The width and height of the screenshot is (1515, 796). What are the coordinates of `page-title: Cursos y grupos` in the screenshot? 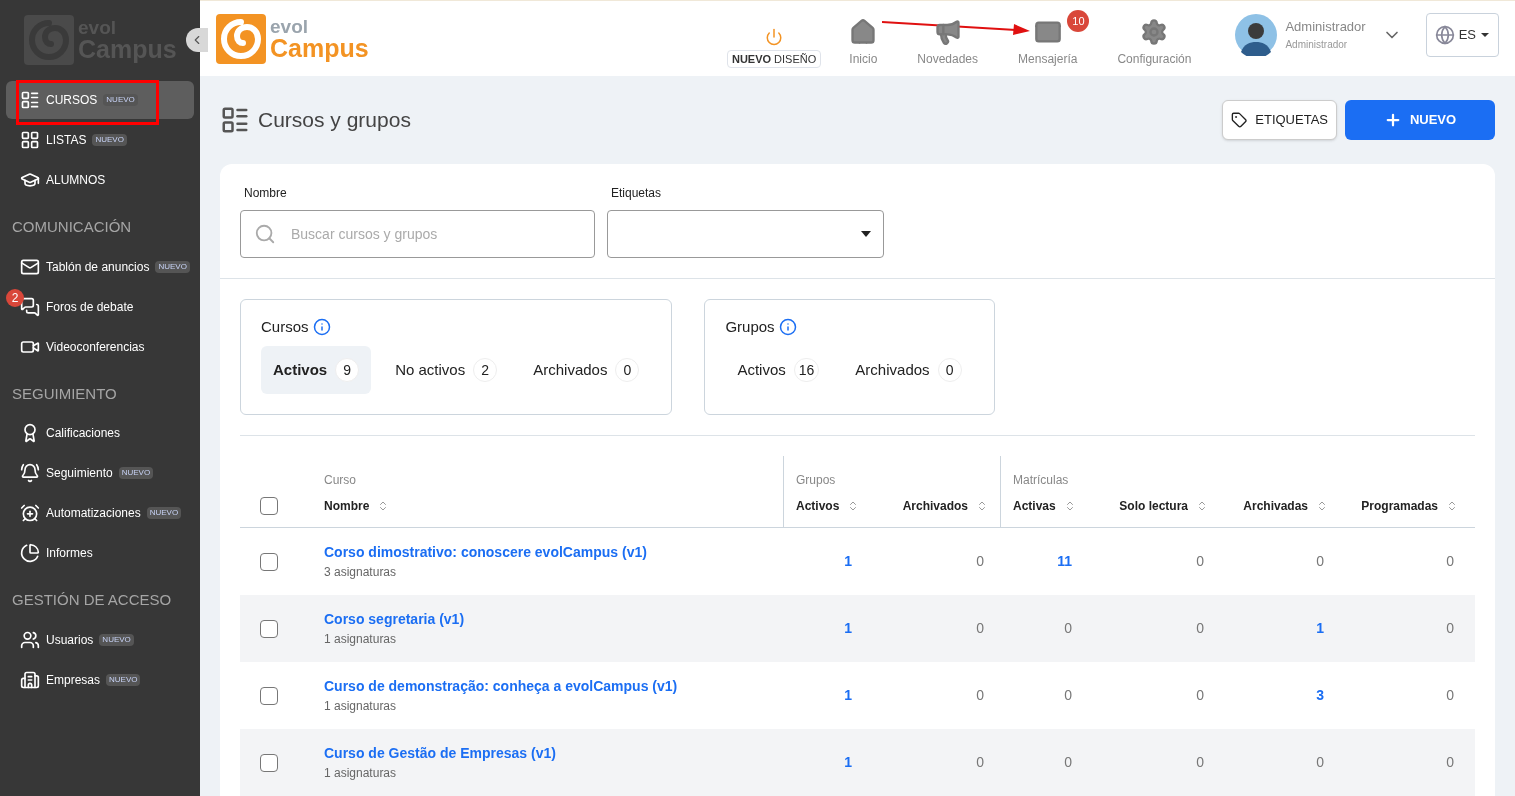 It's located at (334, 120).